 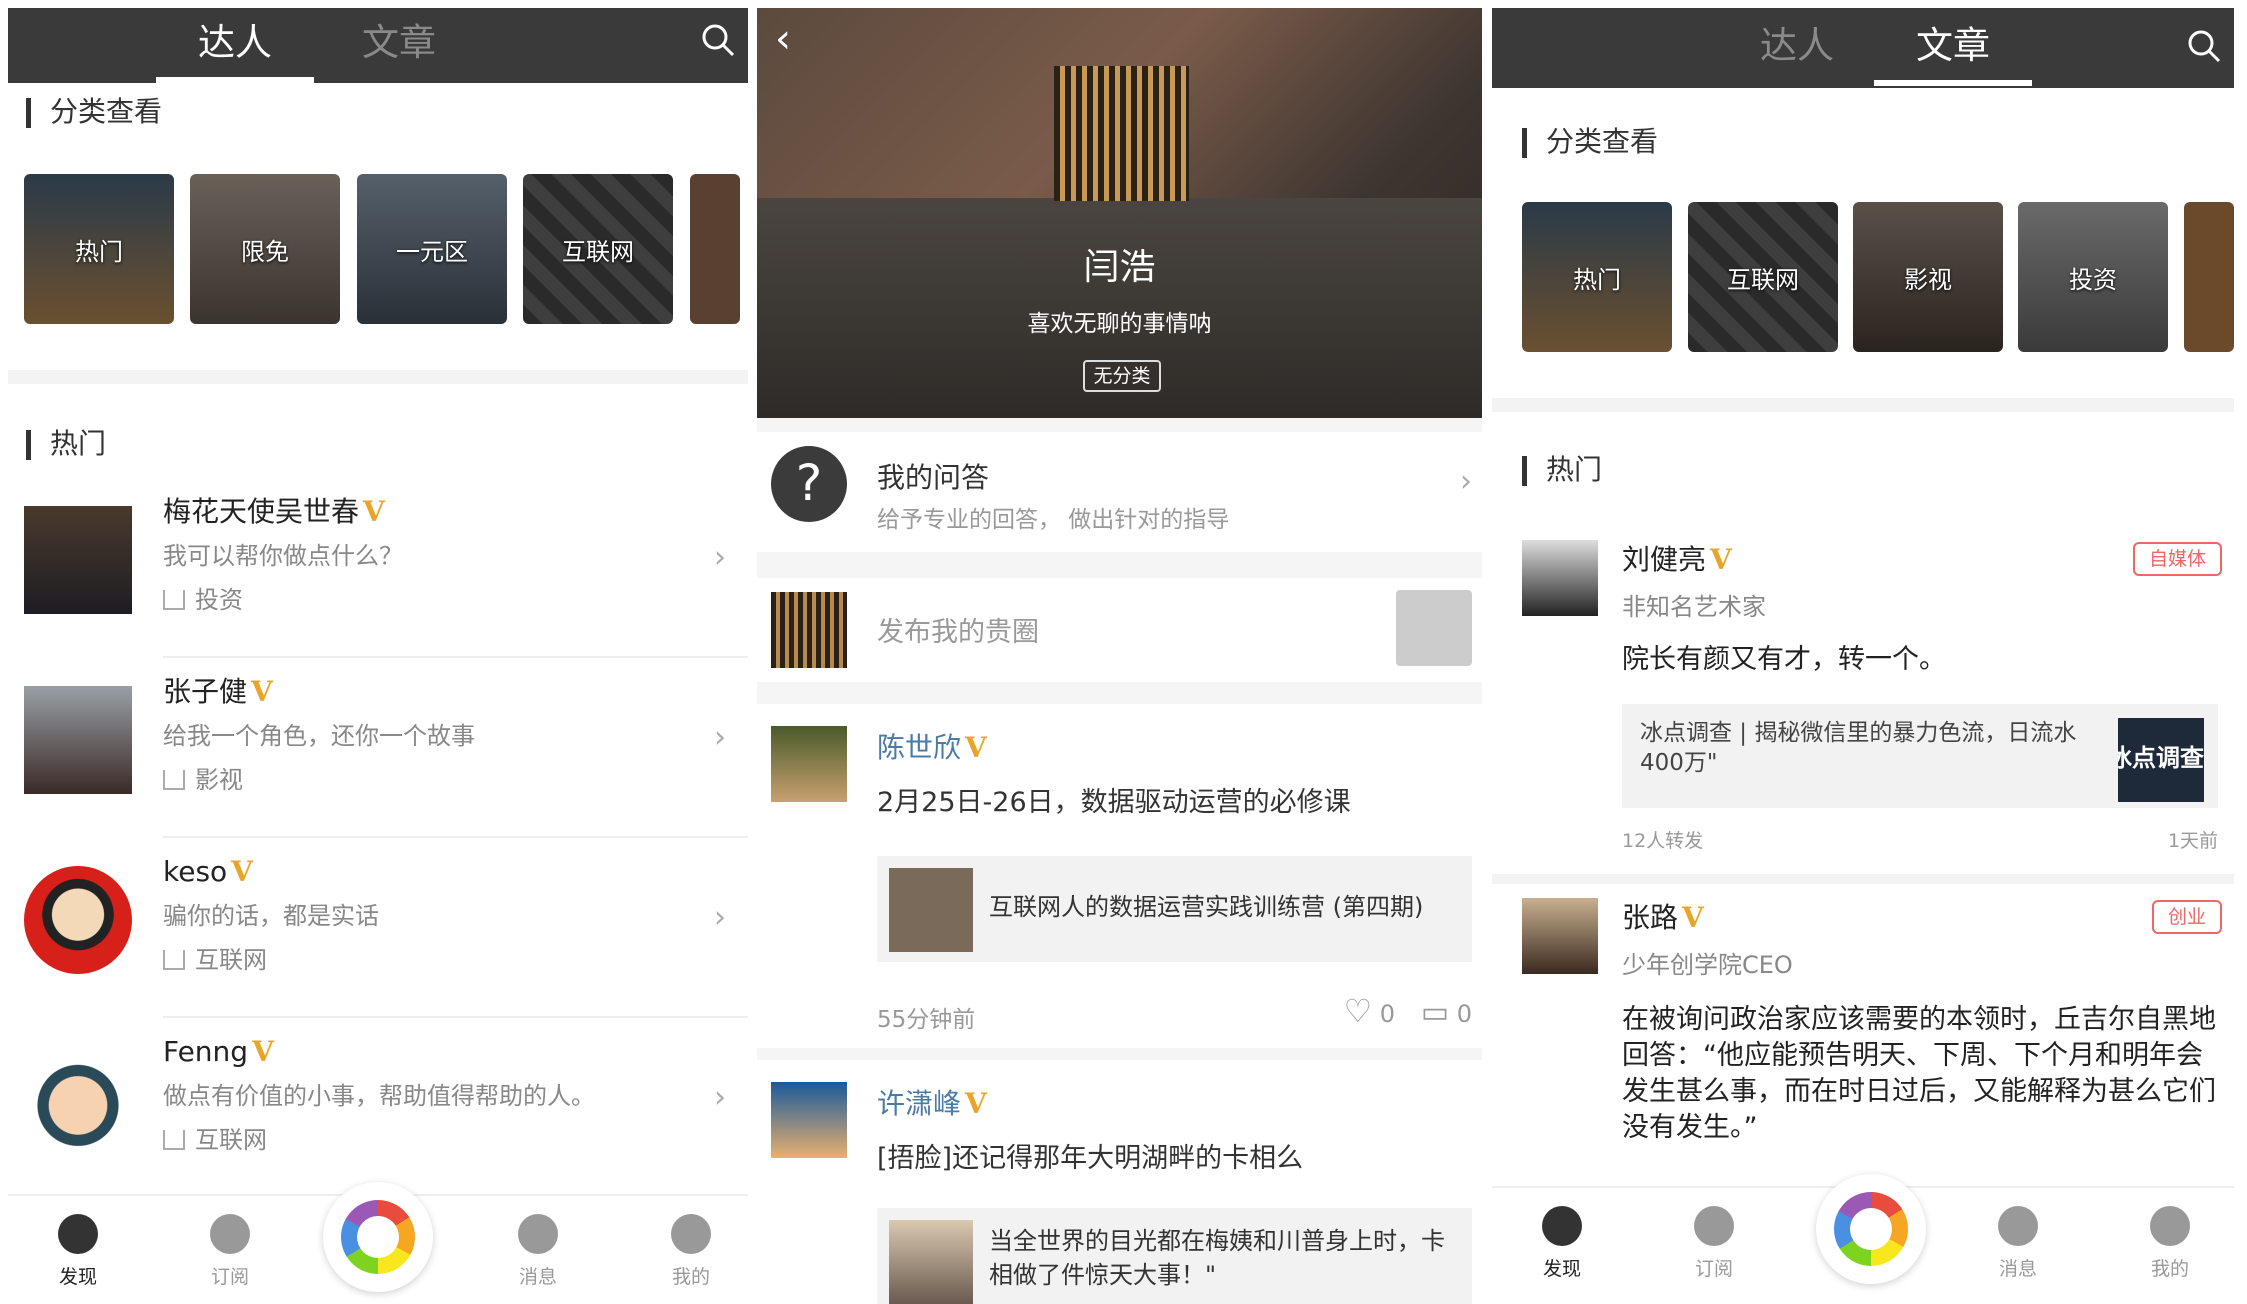 What do you see at coordinates (809, 630) in the screenshot?
I see `my-avatar` at bounding box center [809, 630].